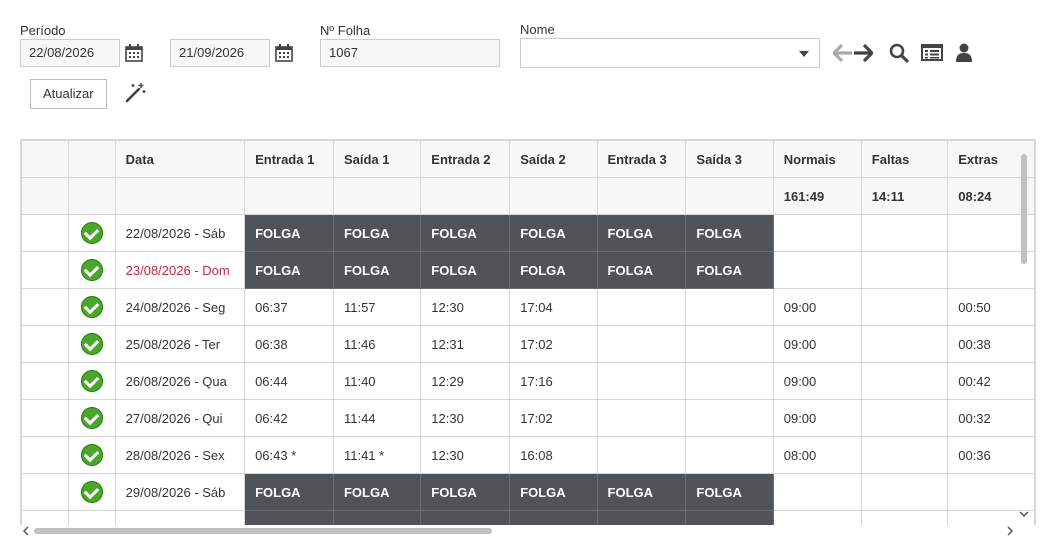 This screenshot has width=1055, height=538. I want to click on punch-cell-e2: 12:31, so click(465, 344).